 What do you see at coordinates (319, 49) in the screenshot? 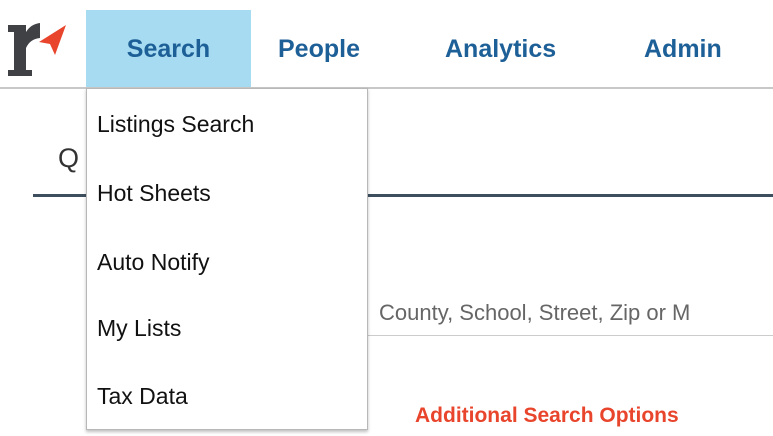
I see `tab-people: People` at bounding box center [319, 49].